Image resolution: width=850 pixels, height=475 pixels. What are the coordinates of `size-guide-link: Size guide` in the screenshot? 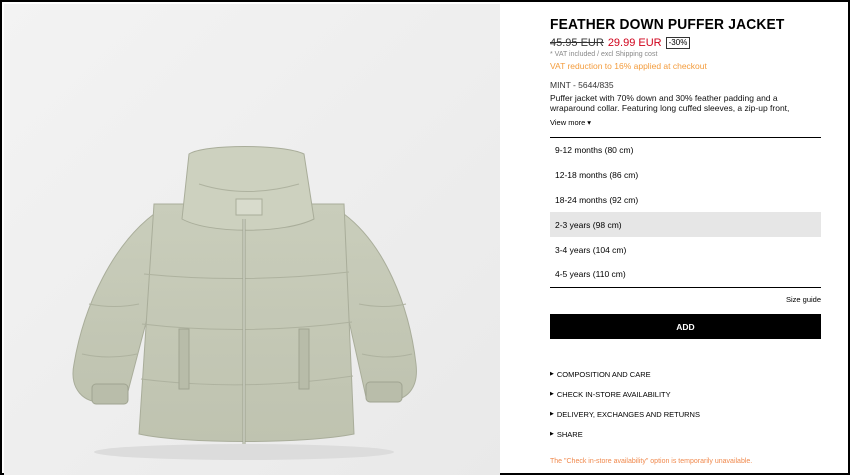 It's located at (685, 299).